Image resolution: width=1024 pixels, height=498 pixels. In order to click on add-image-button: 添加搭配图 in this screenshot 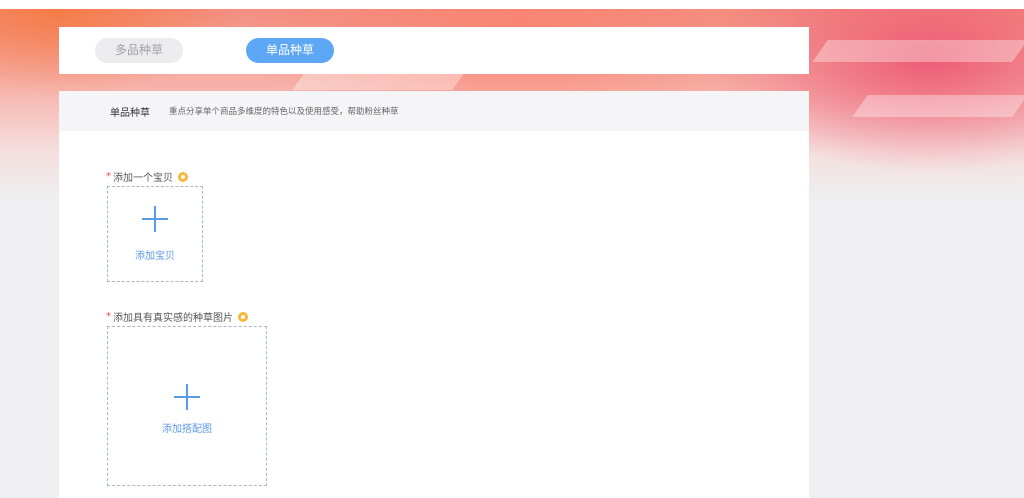, I will do `click(187, 406)`.